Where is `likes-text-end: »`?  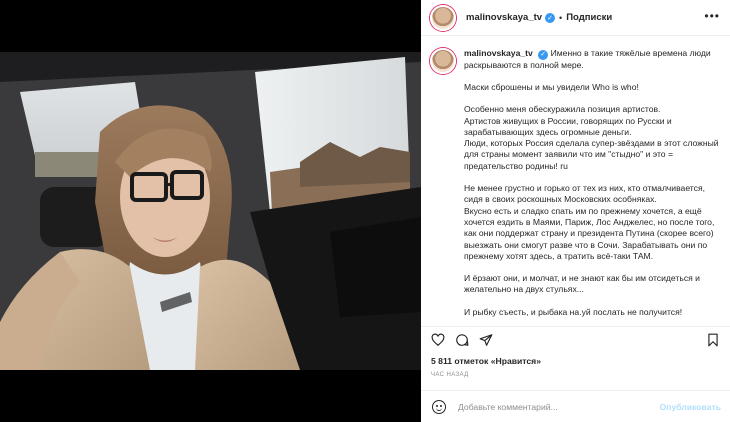
likes-text-end: » is located at coordinates (538, 361).